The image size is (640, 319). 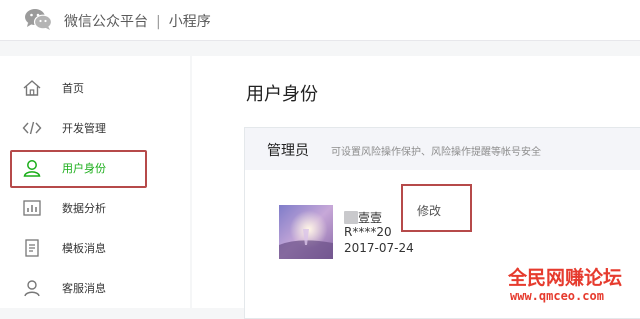 I want to click on product-name: 小程序, so click(x=189, y=22).